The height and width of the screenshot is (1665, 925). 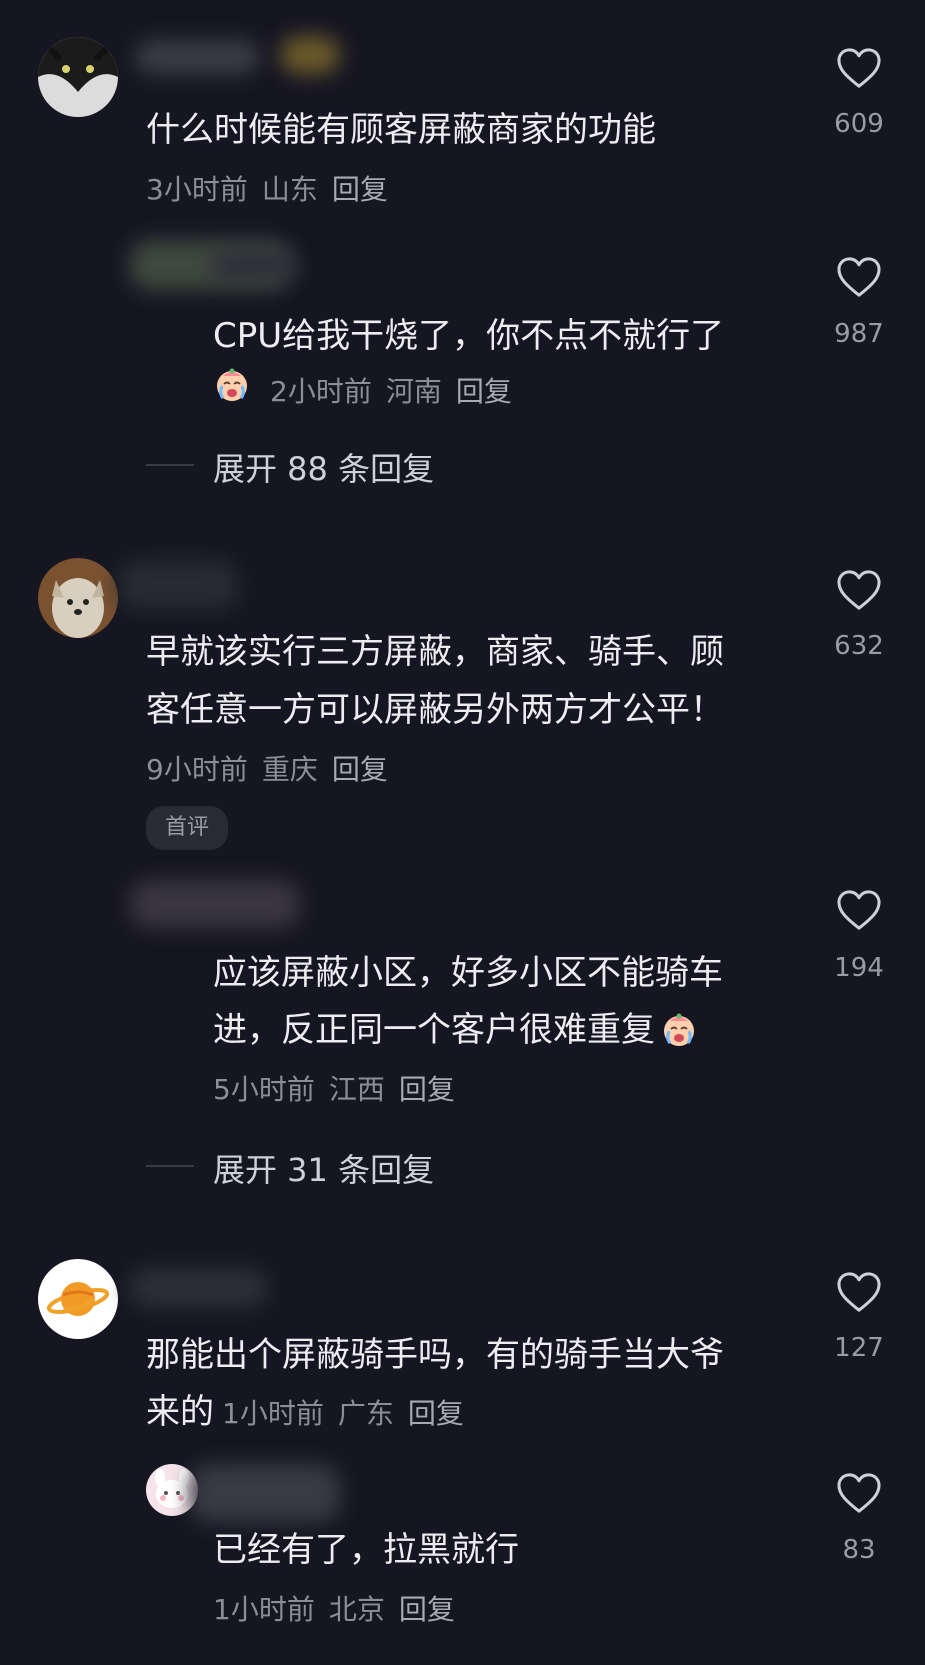 I want to click on like-count: 609, so click(x=859, y=124).